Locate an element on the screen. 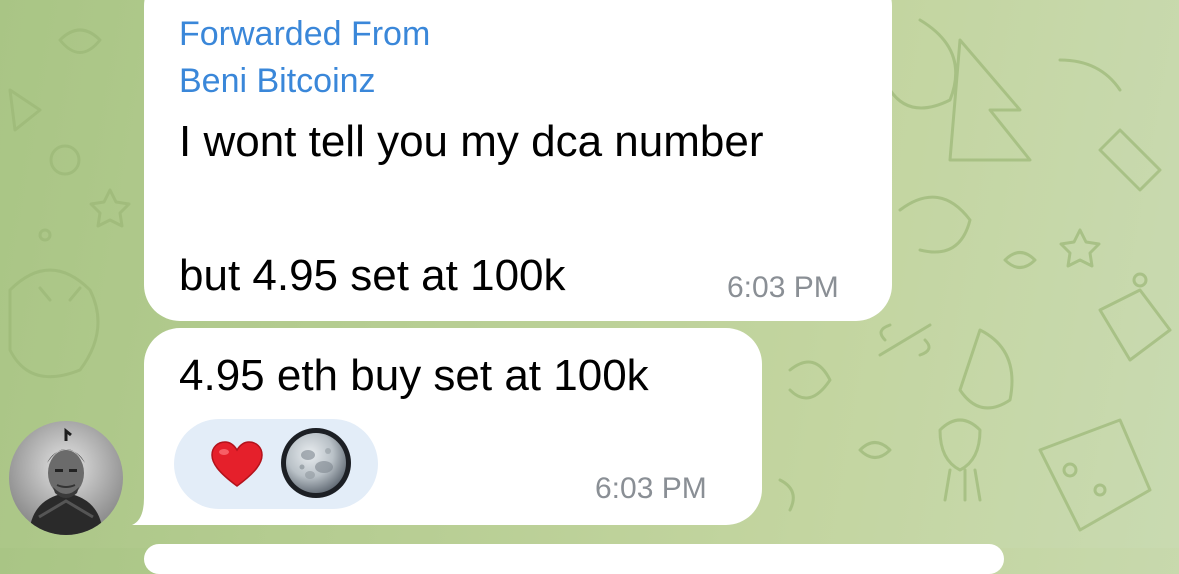 The width and height of the screenshot is (1179, 574). forwarded-author-link: Beni Bitcoinz is located at coordinates (277, 81).